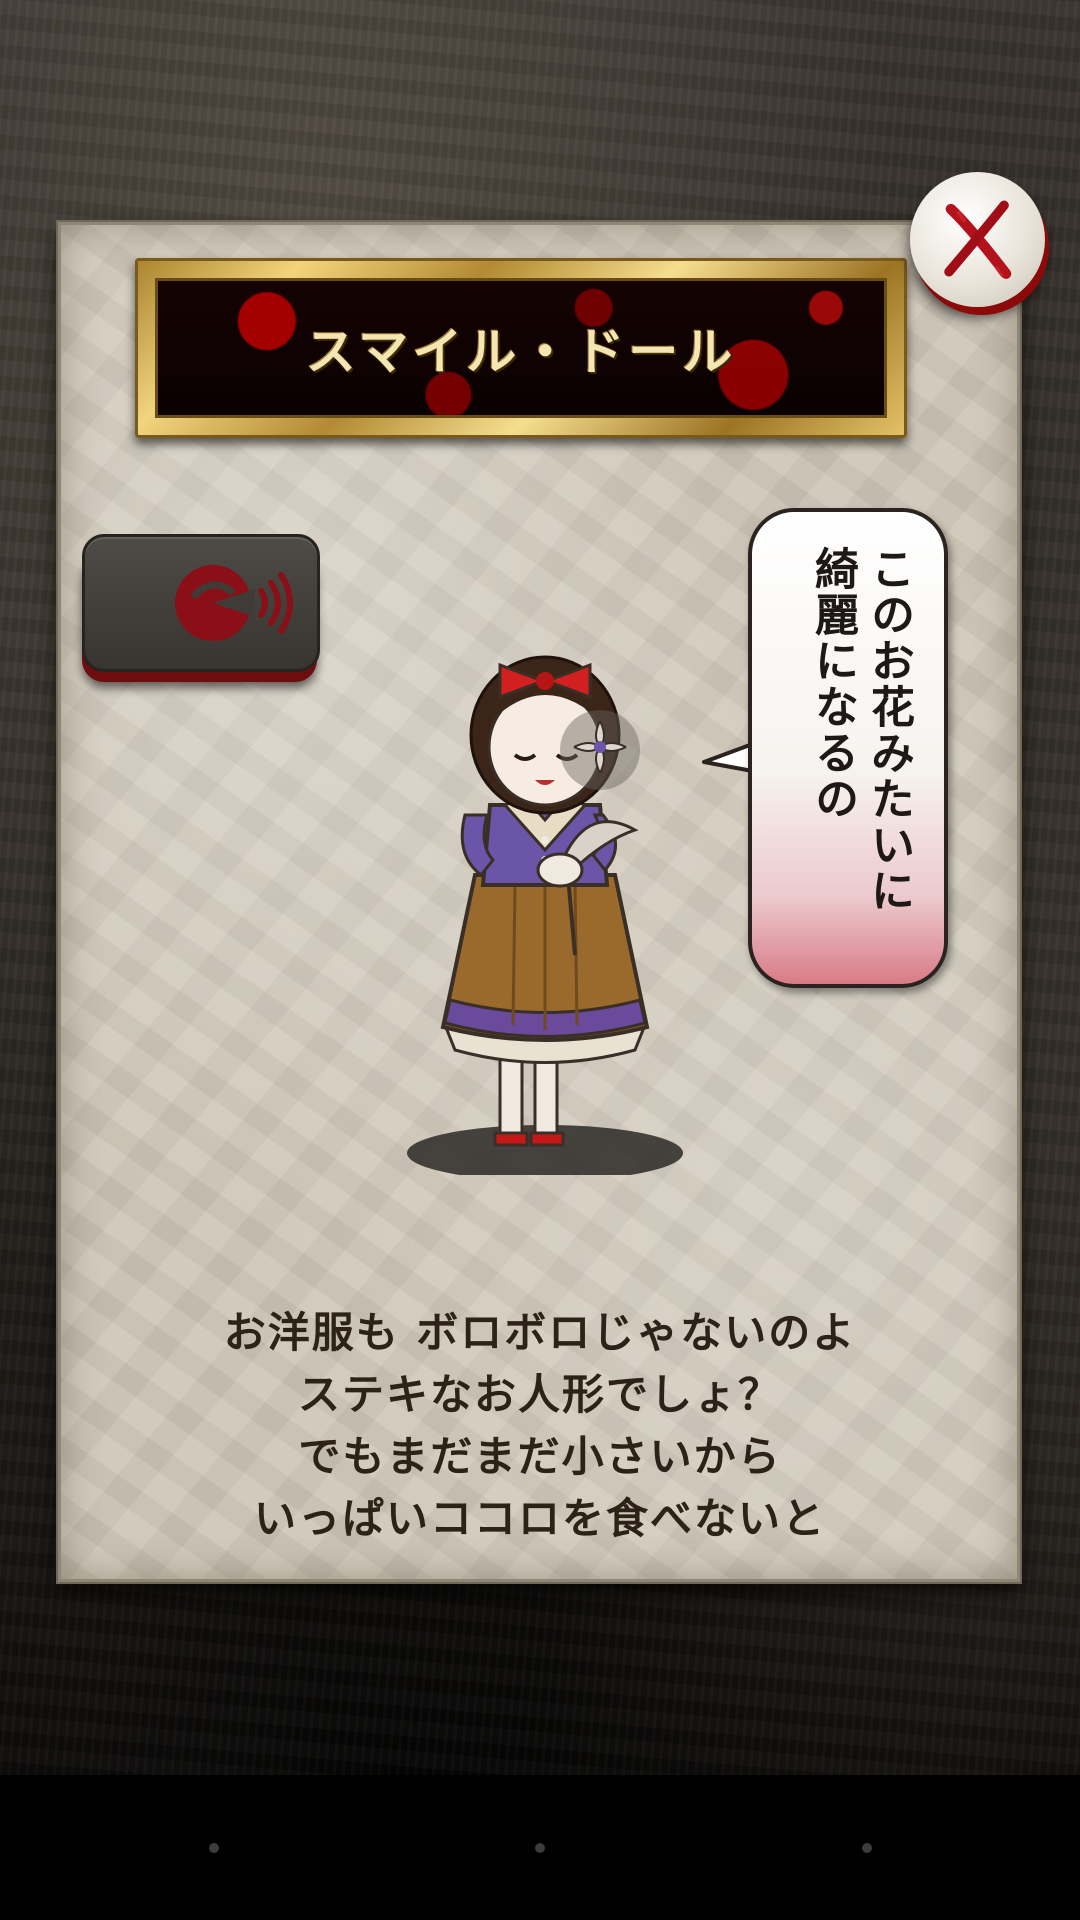 The width and height of the screenshot is (1080, 1920). Describe the element at coordinates (540, 1332) in the screenshot. I see `story-line: お洋服も ボロボロじゃないのよ` at that location.